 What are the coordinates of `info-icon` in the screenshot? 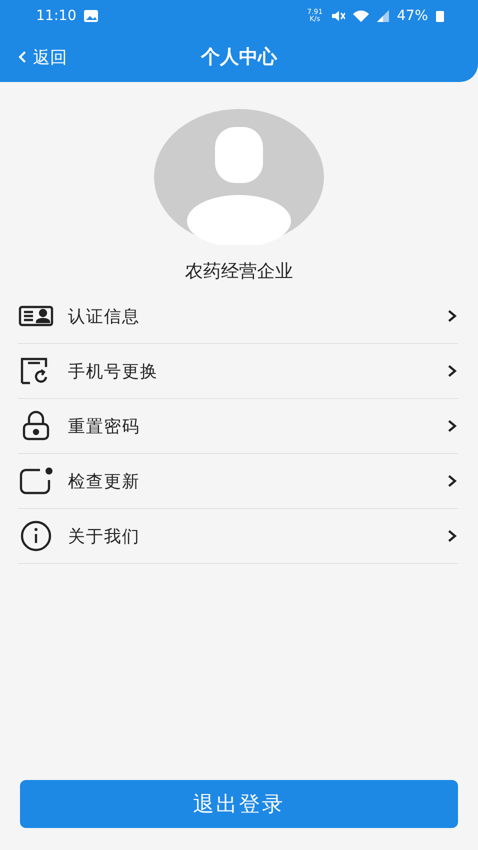 It's located at (36, 536).